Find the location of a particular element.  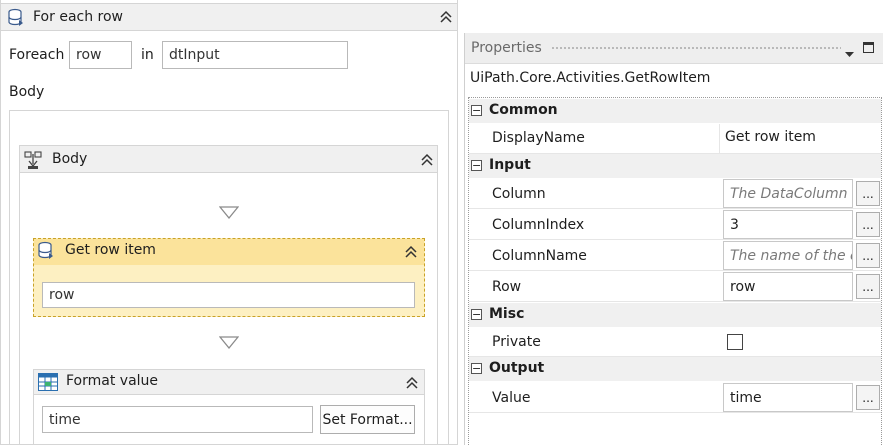

get-row-item-row-input: row is located at coordinates (228, 295).